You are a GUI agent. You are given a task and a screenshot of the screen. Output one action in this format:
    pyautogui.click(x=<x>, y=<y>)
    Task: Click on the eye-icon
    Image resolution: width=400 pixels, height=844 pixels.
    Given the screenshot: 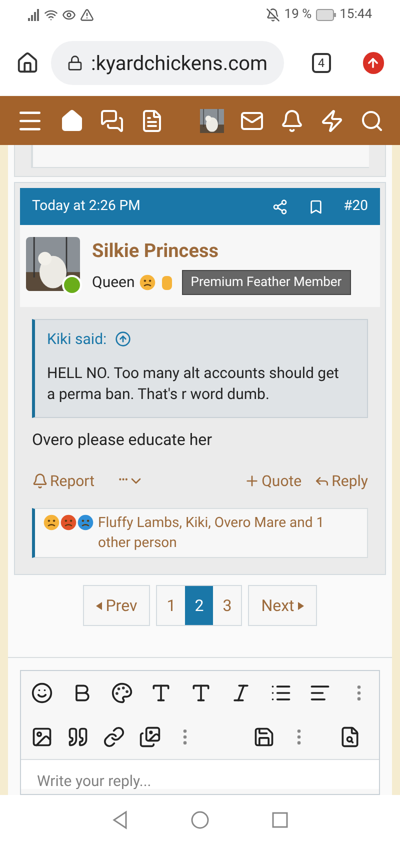 What is the action you would take?
    pyautogui.click(x=69, y=15)
    